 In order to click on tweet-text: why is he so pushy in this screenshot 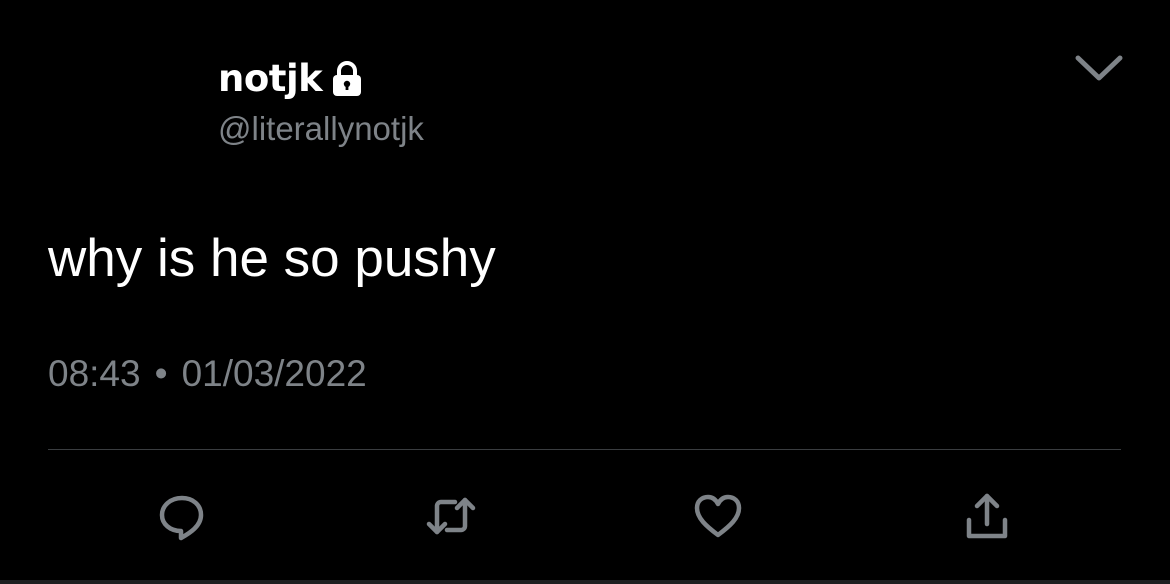, I will do `click(272, 258)`.